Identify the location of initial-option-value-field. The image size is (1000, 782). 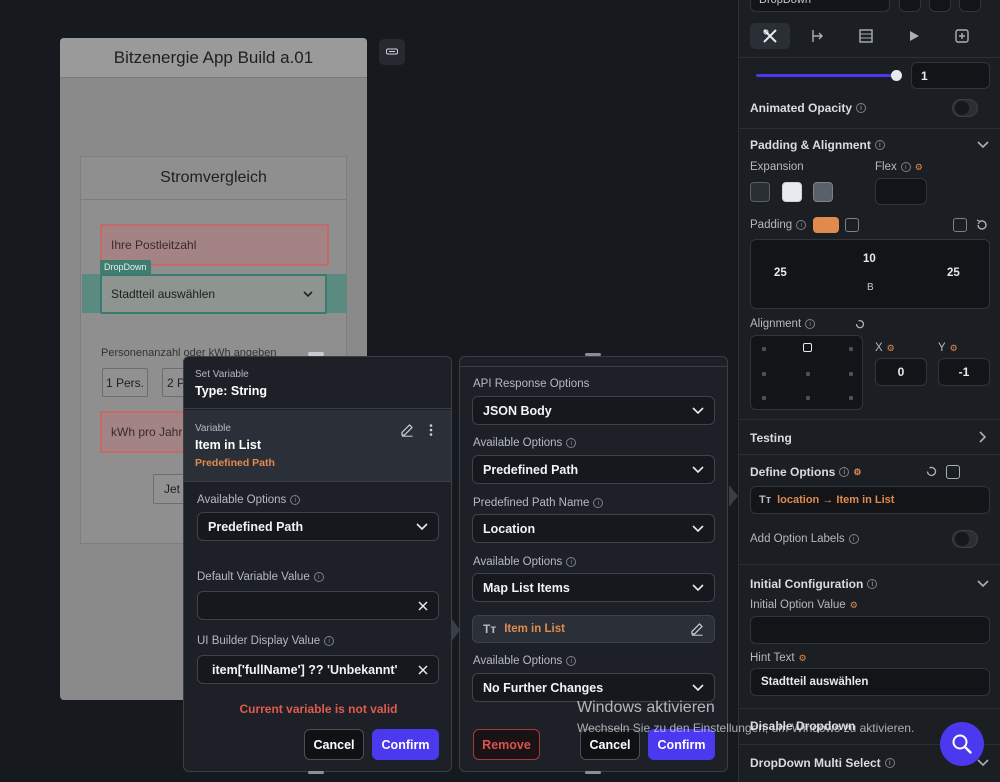
(870, 630).